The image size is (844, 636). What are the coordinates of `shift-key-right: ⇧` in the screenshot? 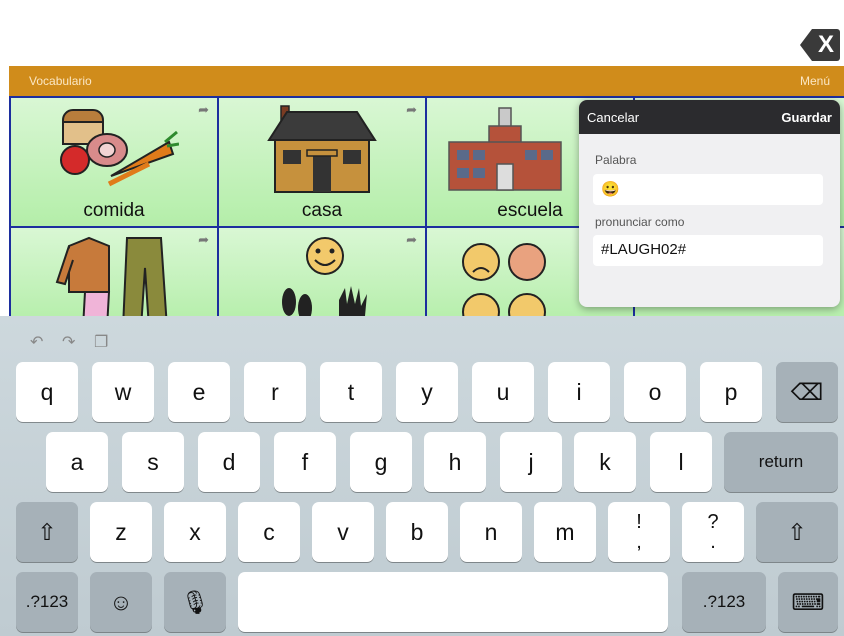 It's located at (797, 532).